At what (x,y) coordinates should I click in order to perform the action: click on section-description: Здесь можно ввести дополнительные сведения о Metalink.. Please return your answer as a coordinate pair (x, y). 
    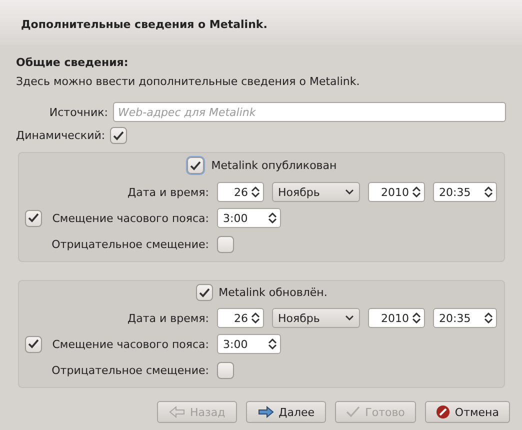
    Looking at the image, I should click on (188, 81).